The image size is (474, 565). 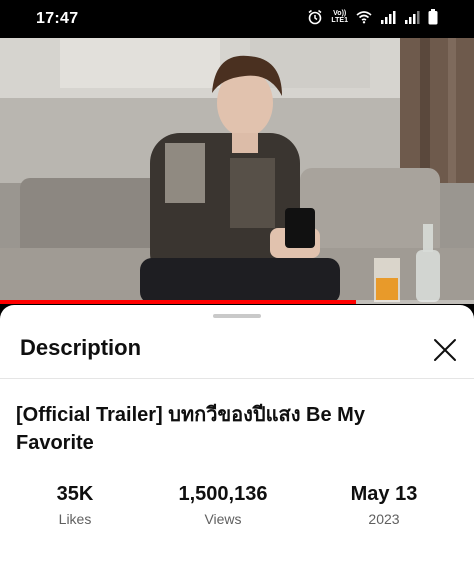 What do you see at coordinates (223, 519) in the screenshot?
I see `views-label: Views` at bounding box center [223, 519].